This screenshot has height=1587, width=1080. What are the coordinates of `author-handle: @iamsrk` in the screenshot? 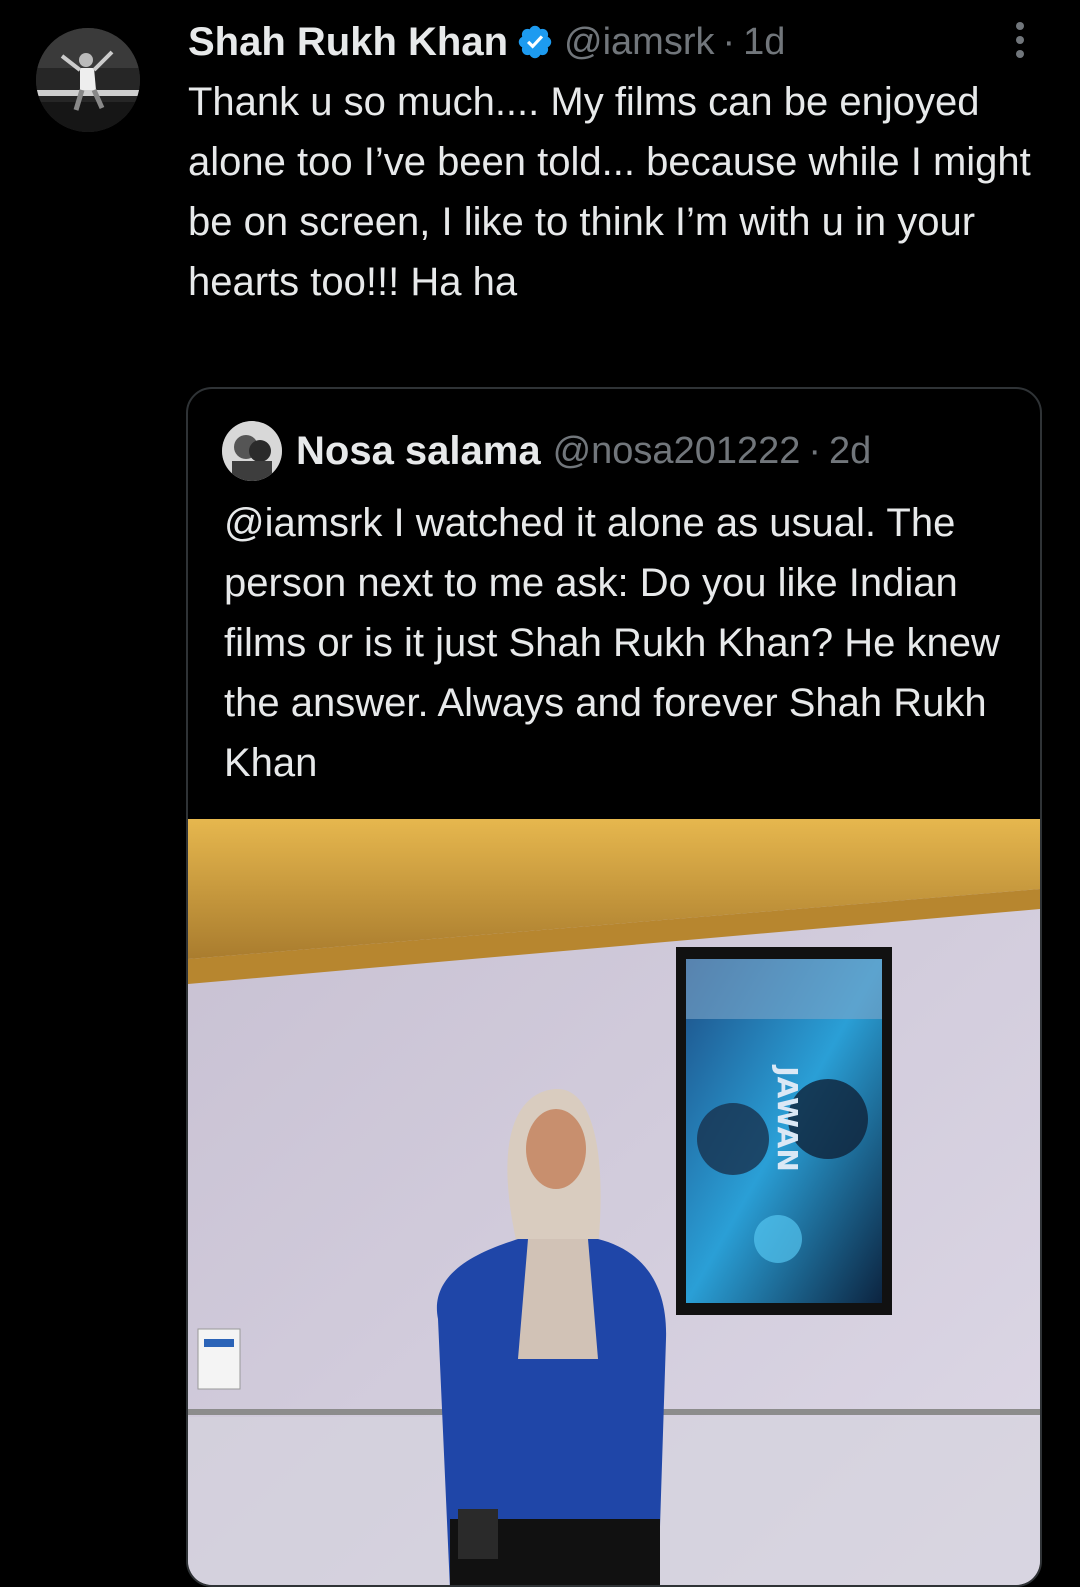 It's located at (639, 42).